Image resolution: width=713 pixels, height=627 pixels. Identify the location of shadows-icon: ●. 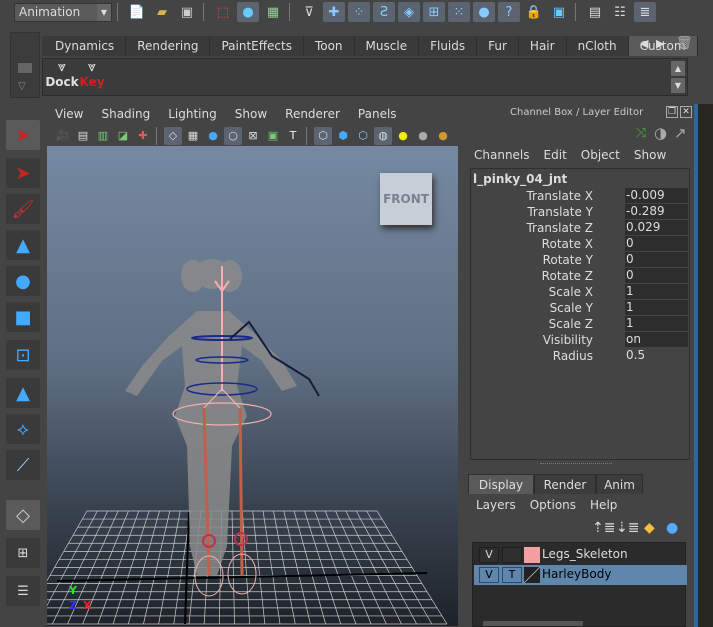
(423, 136).